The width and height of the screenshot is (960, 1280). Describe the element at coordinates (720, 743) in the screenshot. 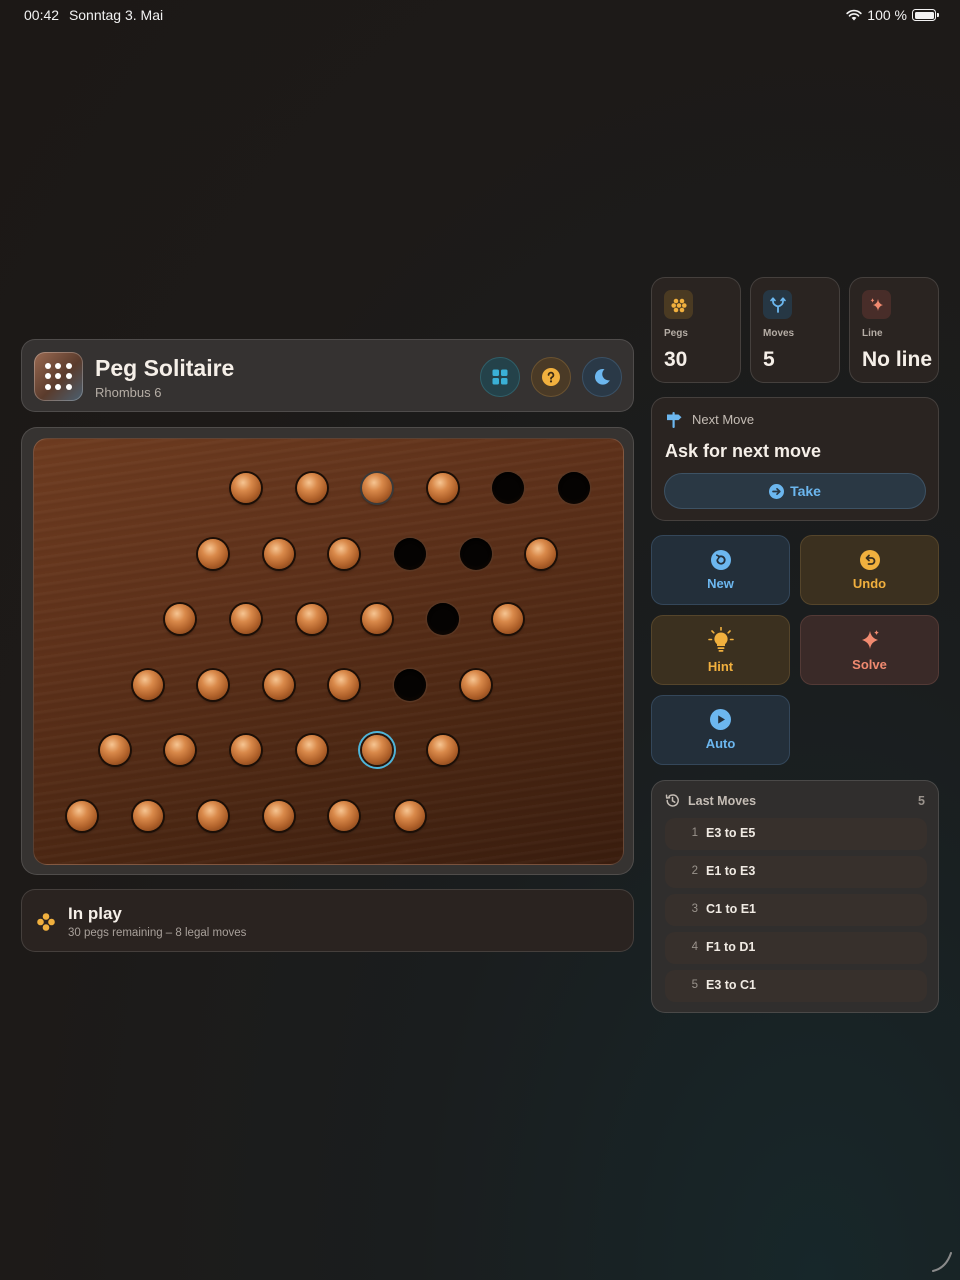

I see `auto-play-label: Auto` at that location.